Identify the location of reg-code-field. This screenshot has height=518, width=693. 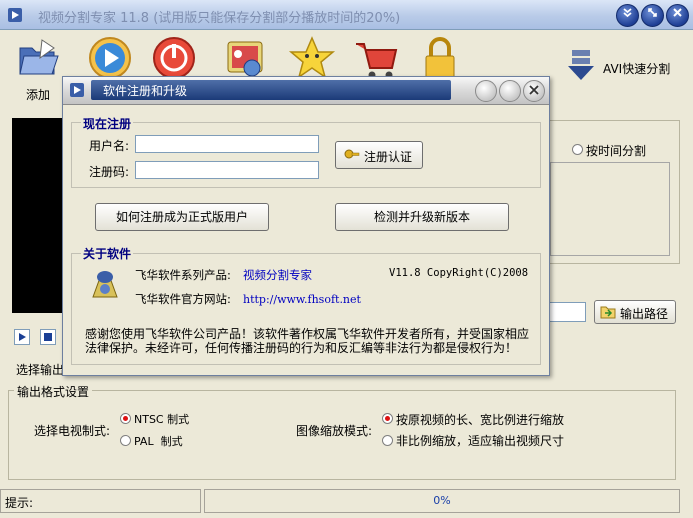
(227, 170).